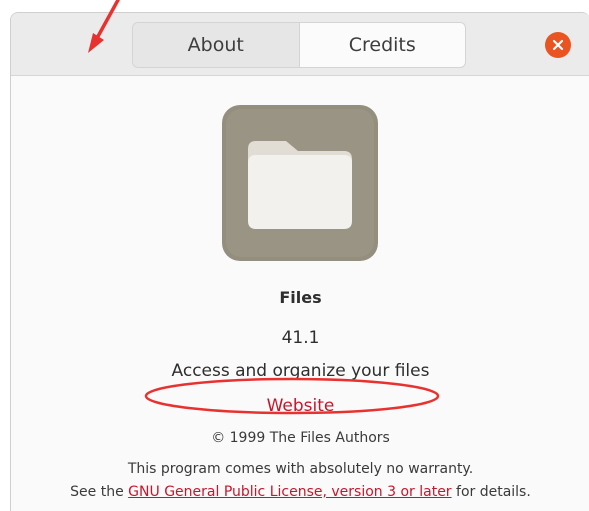 This screenshot has width=589, height=511. Describe the element at coordinates (300, 183) in the screenshot. I see `folder-icon` at that location.